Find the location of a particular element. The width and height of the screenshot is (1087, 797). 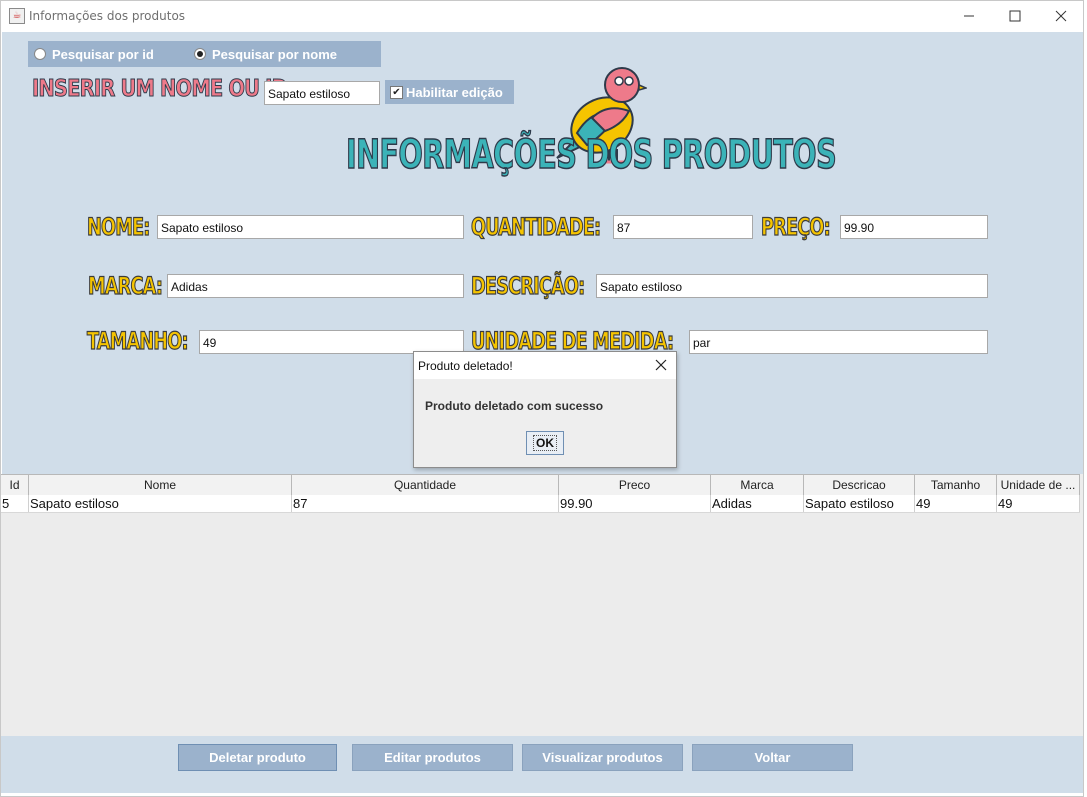

edit-products-button: Editar produtos is located at coordinates (432, 757).